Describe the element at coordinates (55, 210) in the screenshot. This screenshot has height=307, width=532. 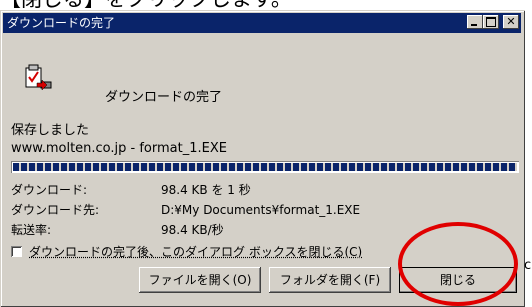
I see `info-label: ダウンロード先:` at that location.